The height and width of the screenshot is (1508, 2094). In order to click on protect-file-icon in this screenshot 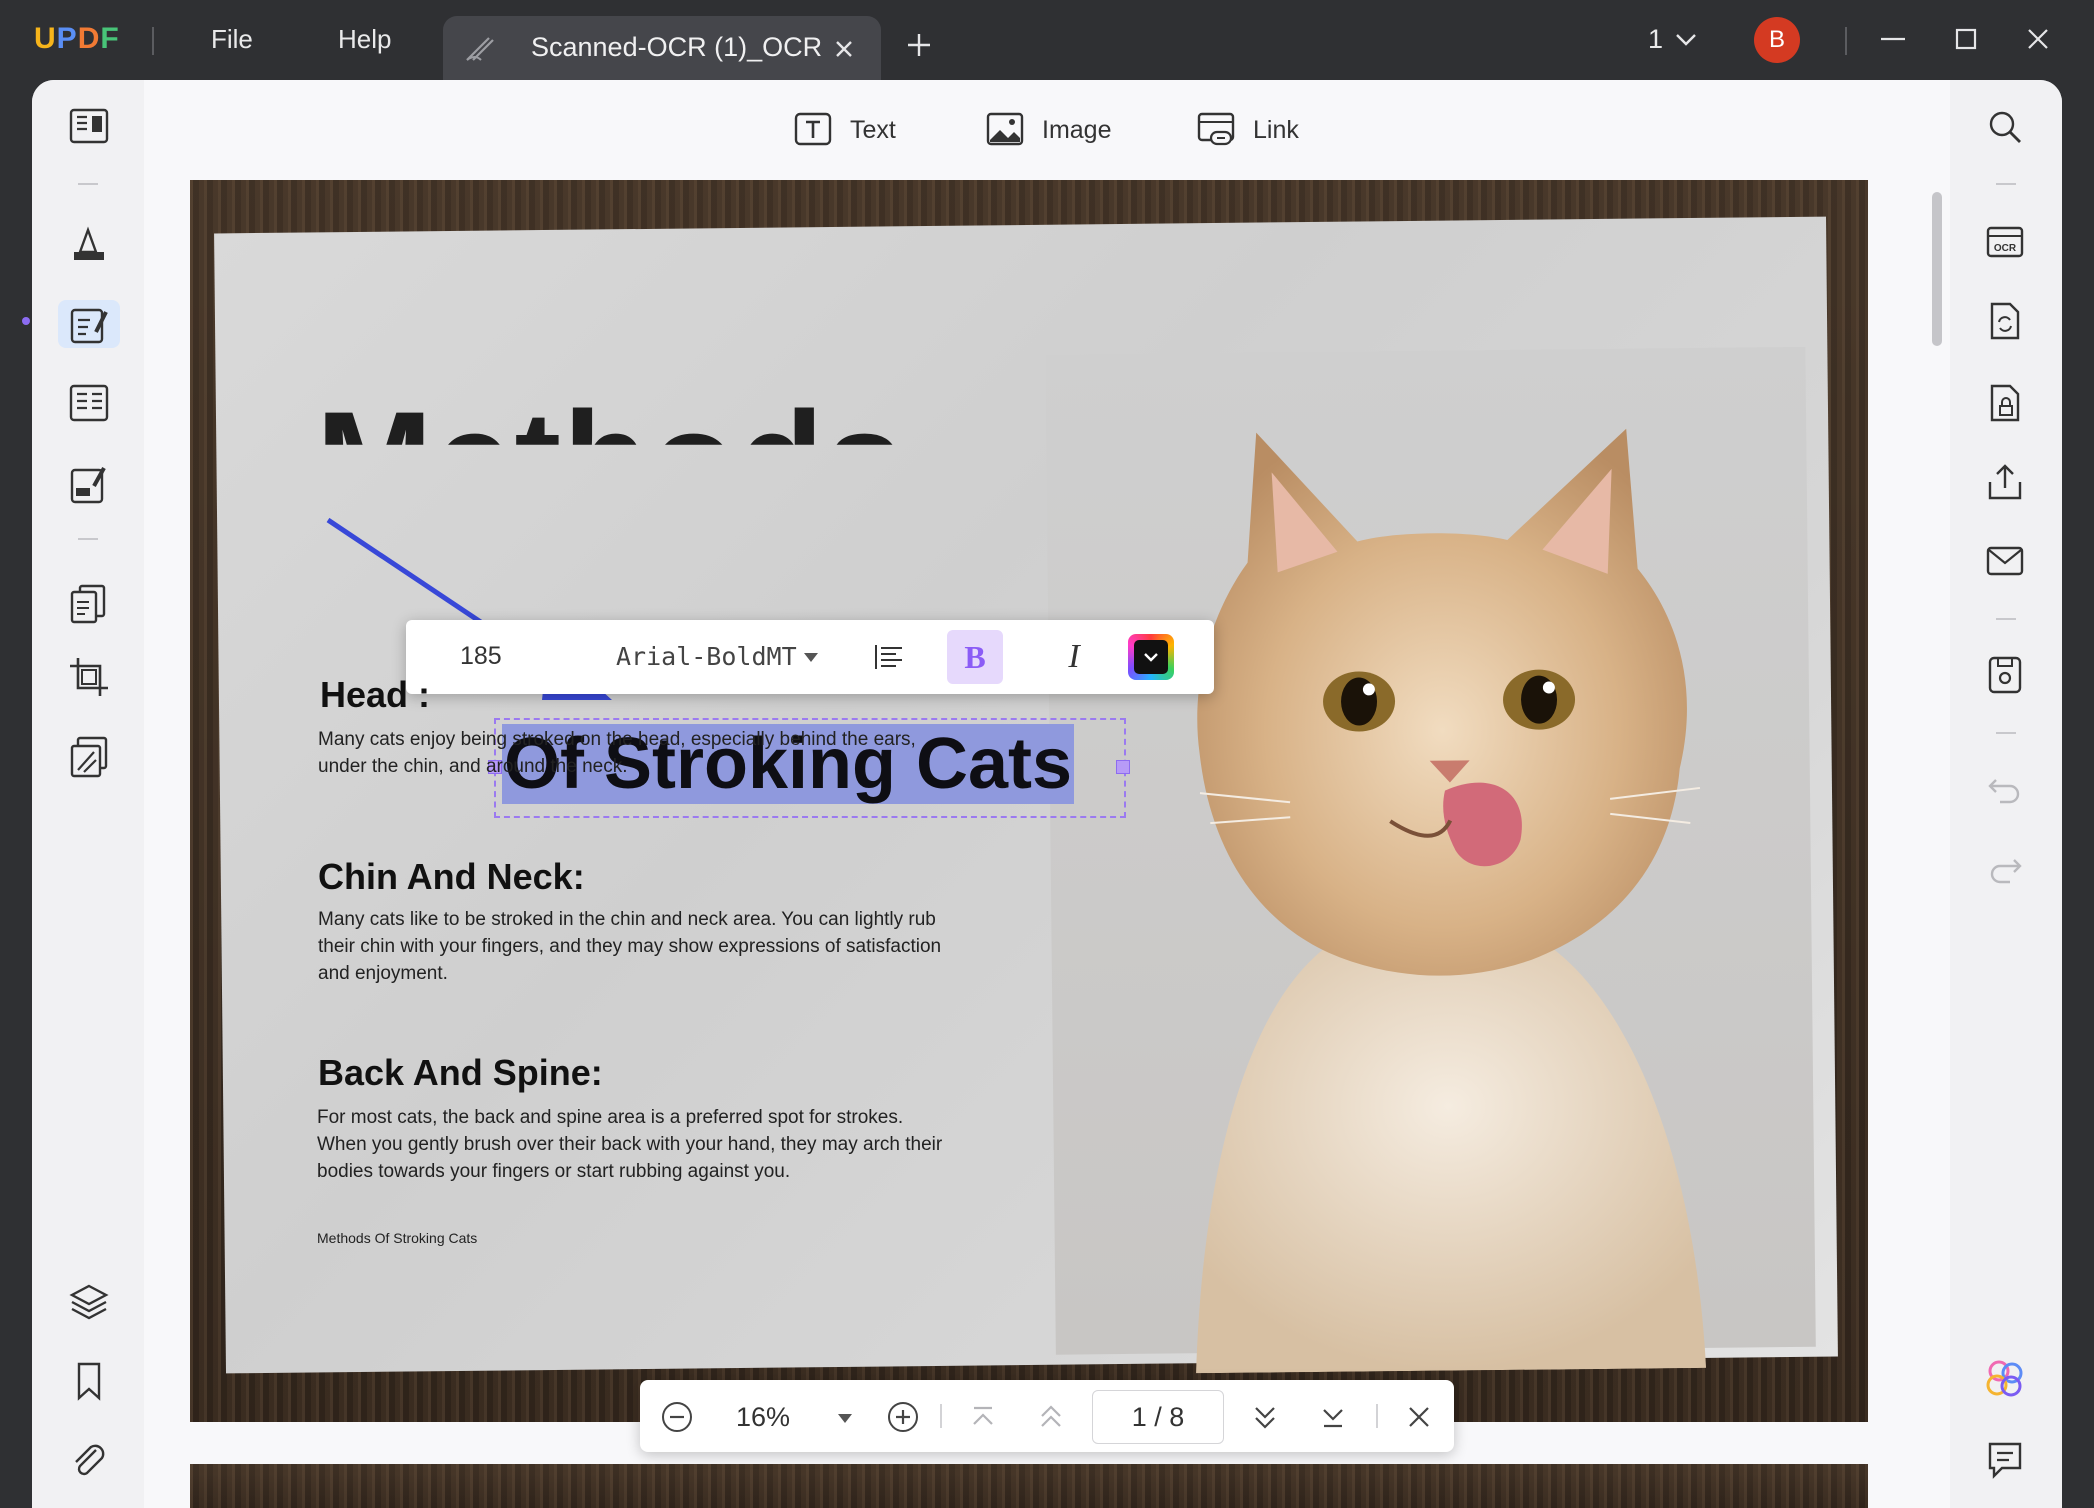, I will do `click(2005, 403)`.